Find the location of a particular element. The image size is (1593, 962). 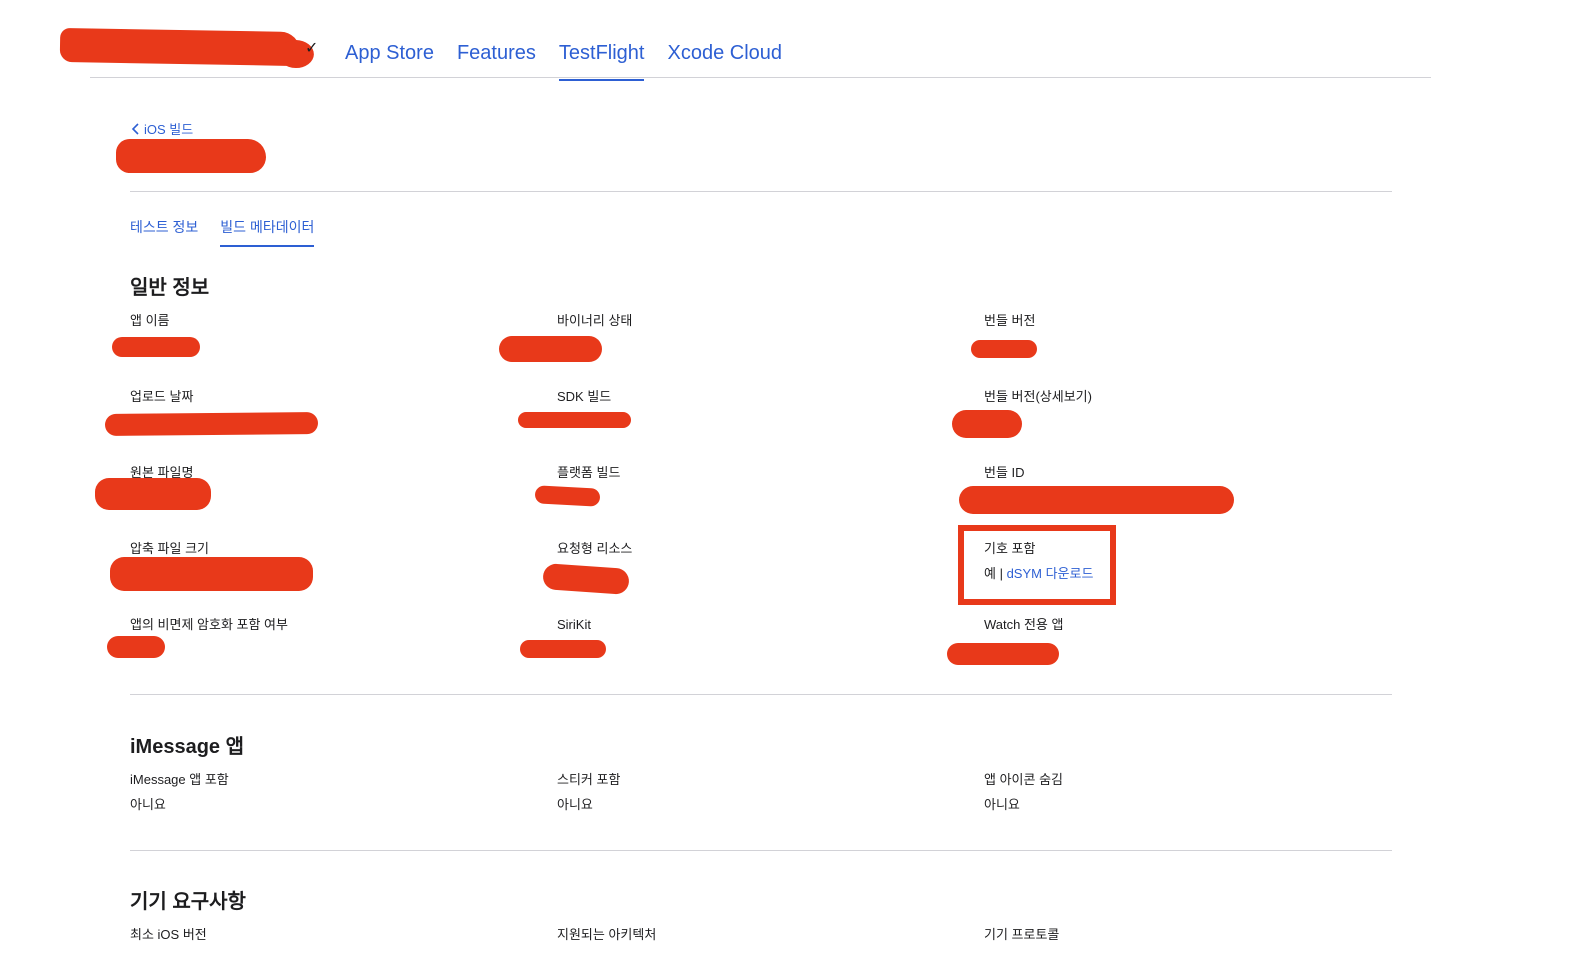

field-sirikit: SiriKit is located at coordinates (757, 625).